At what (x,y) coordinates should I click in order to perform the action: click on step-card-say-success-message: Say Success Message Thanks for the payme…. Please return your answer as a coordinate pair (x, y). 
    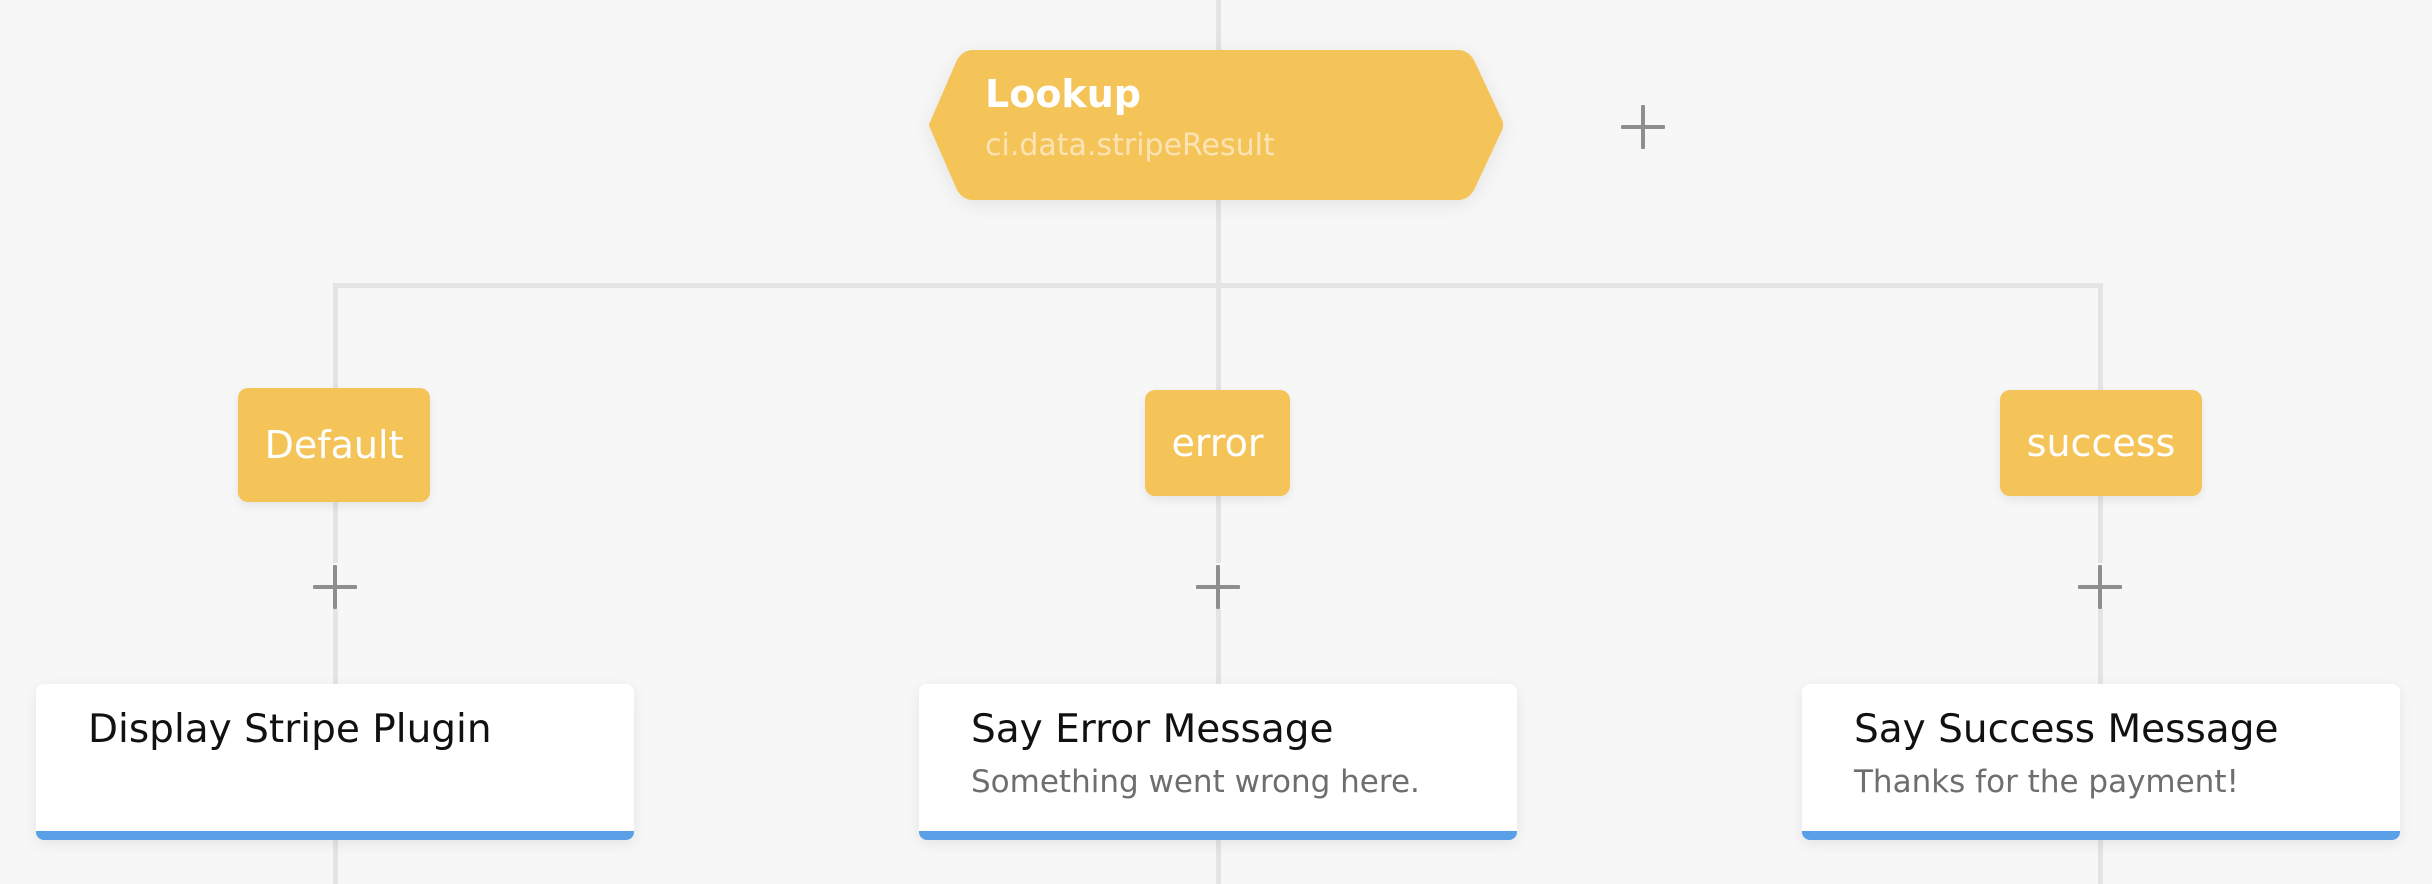
    Looking at the image, I should click on (2101, 762).